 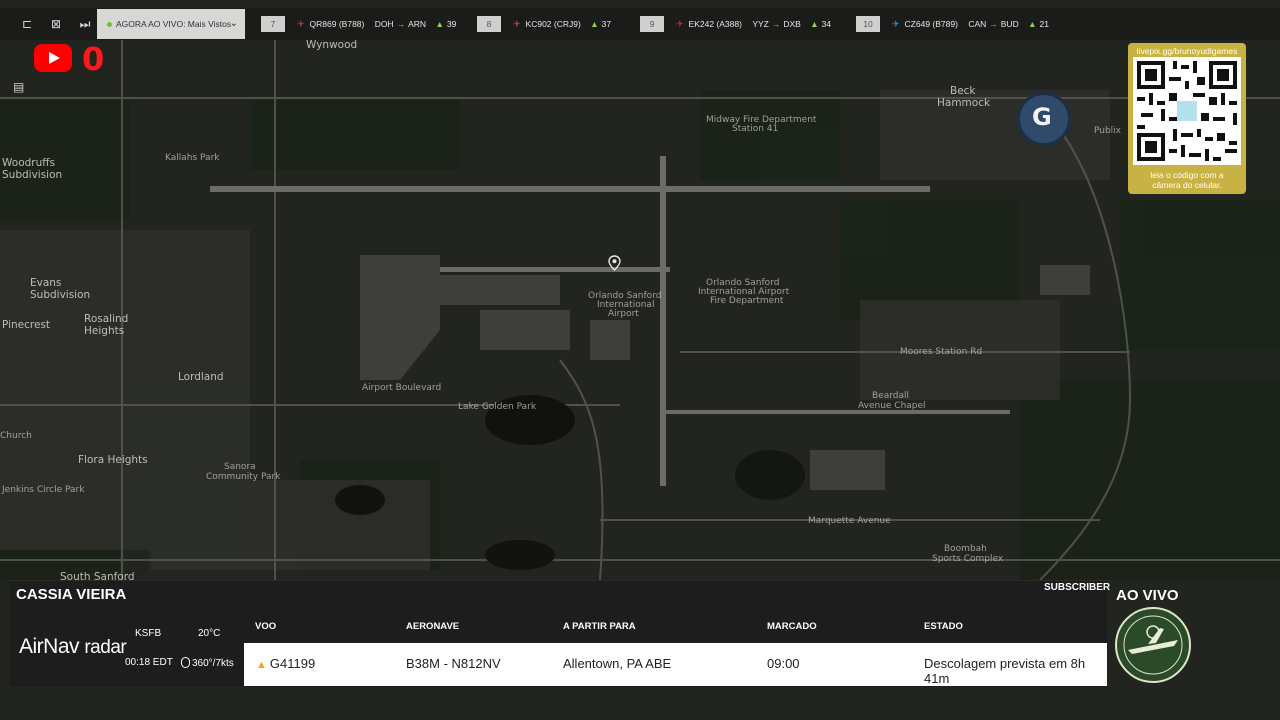 I want to click on scheduled-cell: 09:00, so click(x=783, y=663).